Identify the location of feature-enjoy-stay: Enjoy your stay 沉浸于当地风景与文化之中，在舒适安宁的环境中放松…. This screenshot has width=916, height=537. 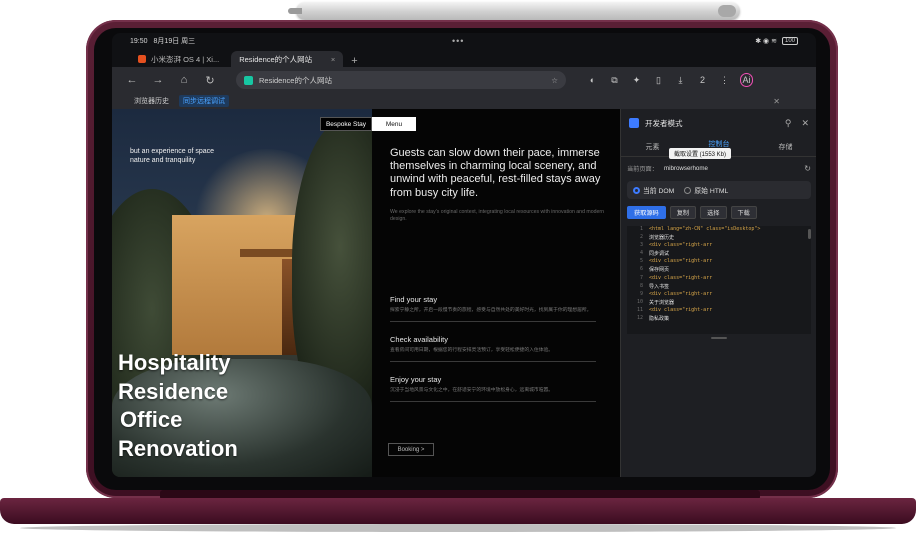
(493, 389).